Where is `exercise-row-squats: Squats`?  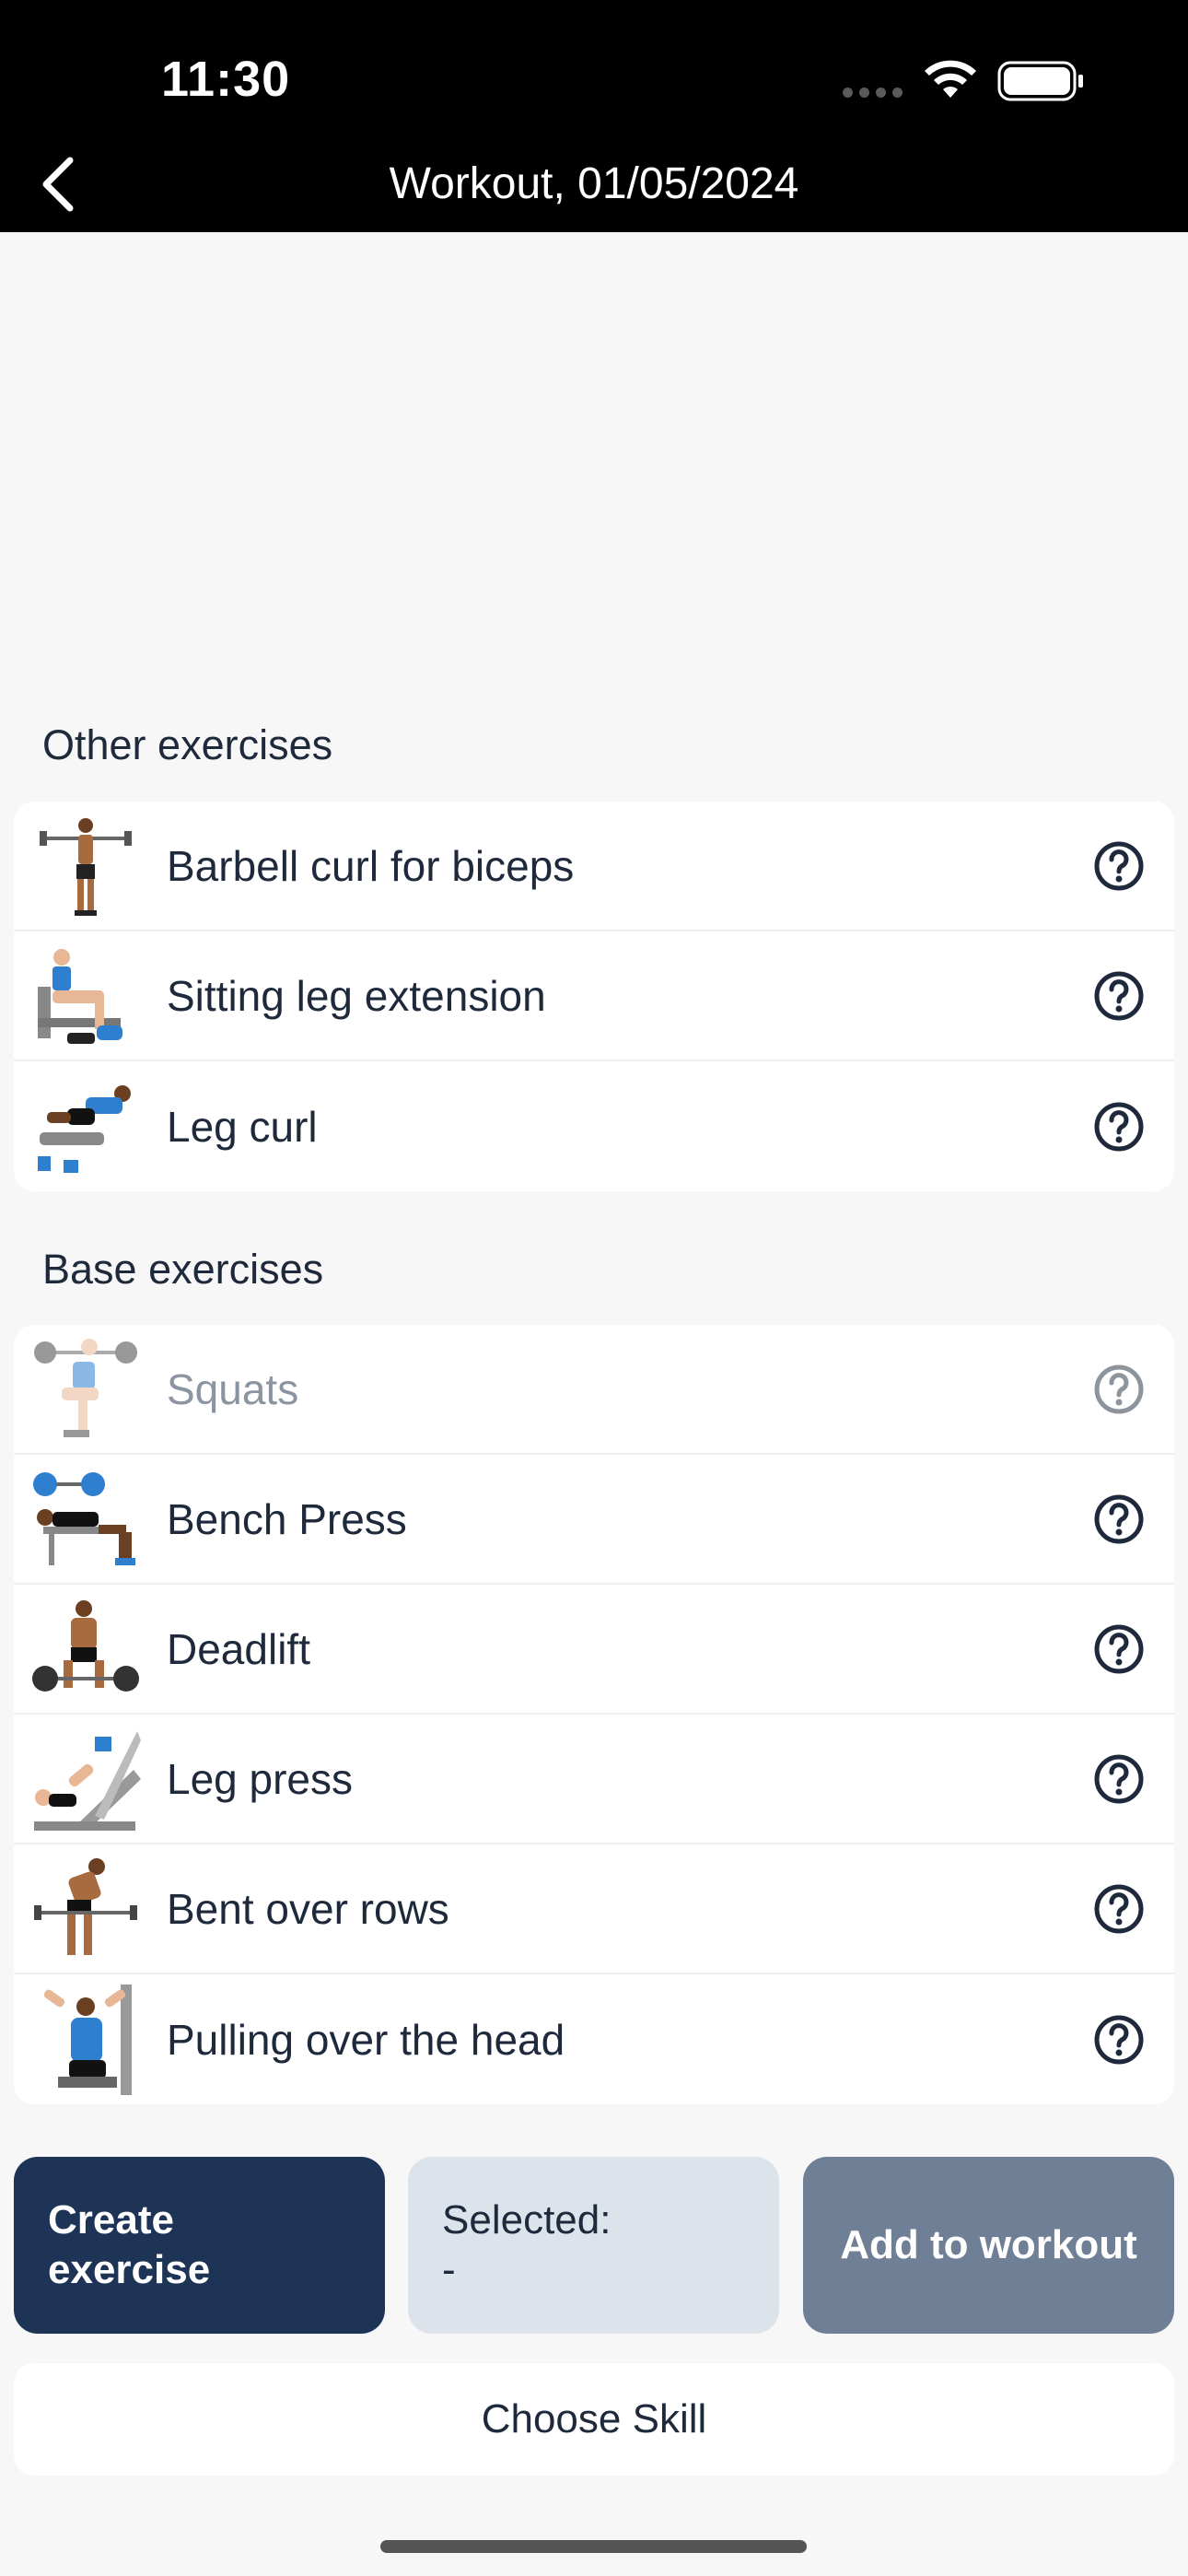
exercise-row-squats: Squats is located at coordinates (594, 1390).